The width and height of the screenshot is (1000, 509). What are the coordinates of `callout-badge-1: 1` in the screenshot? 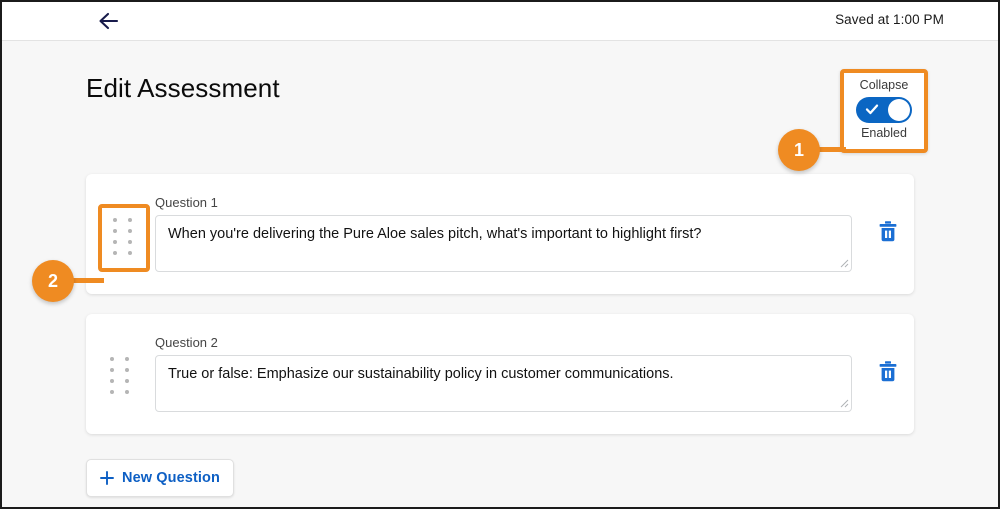 It's located at (799, 150).